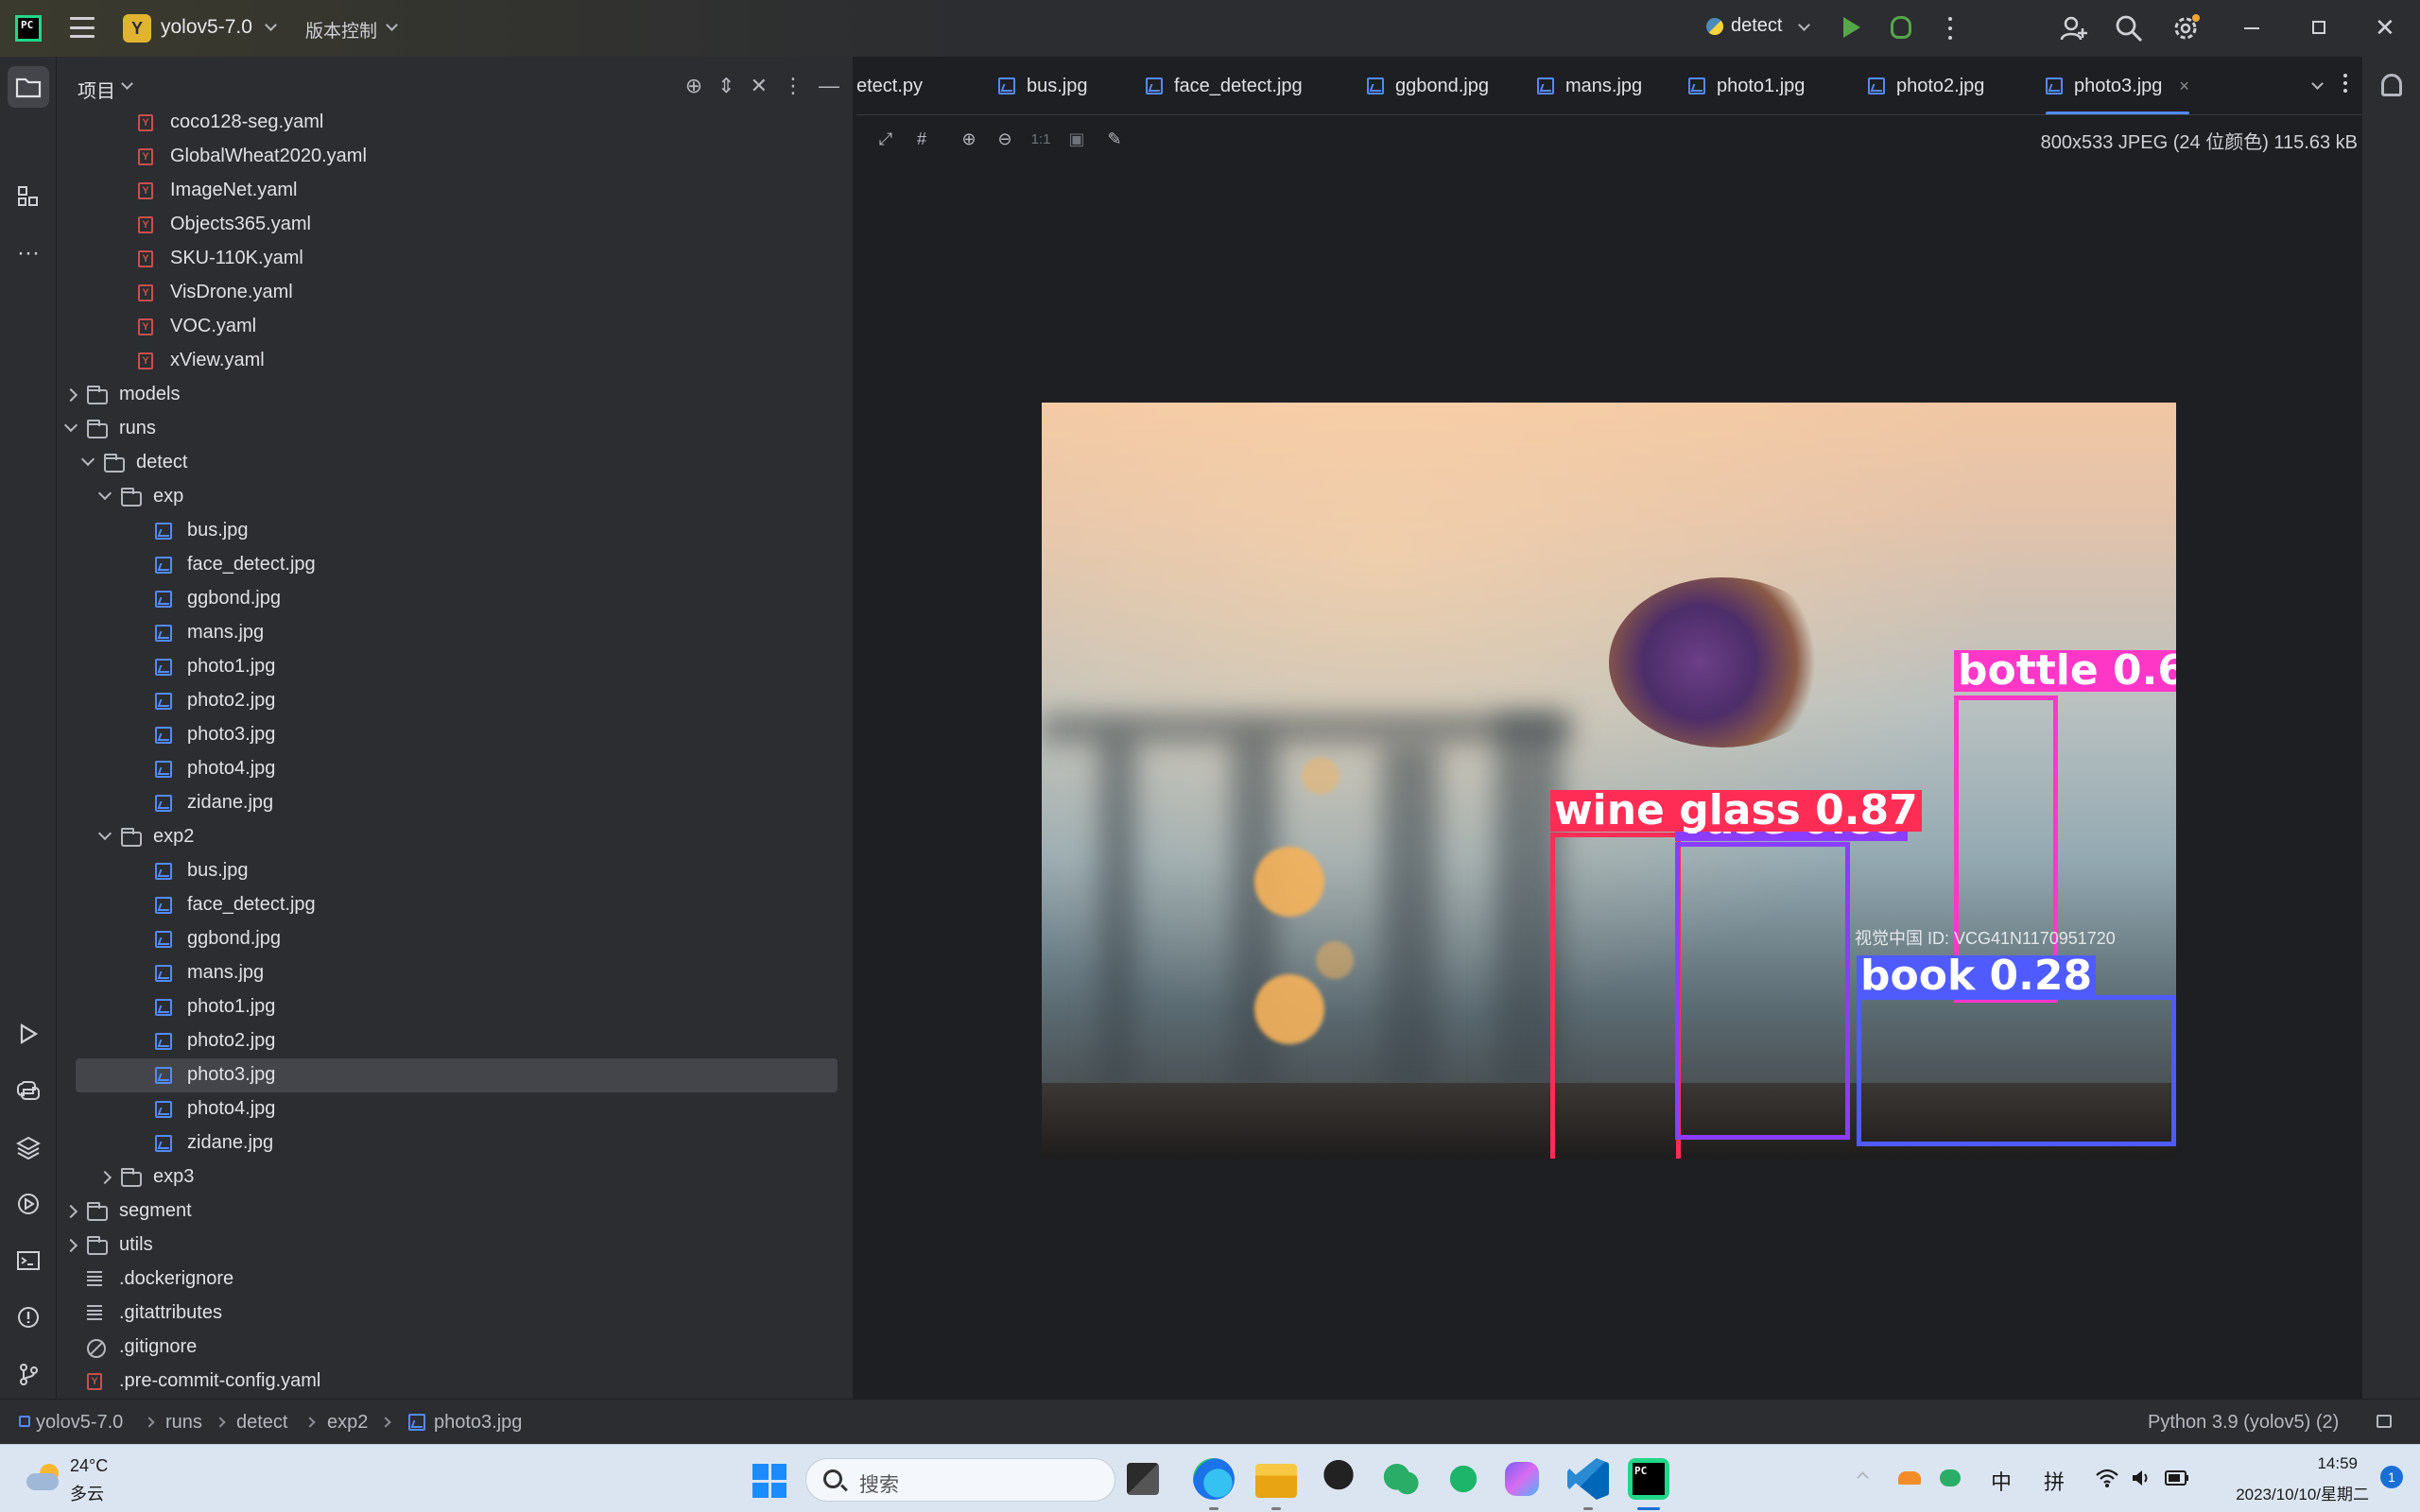 This screenshot has width=2420, height=1512. I want to click on editor-tab: face_detect.jpg, so click(1224, 85).